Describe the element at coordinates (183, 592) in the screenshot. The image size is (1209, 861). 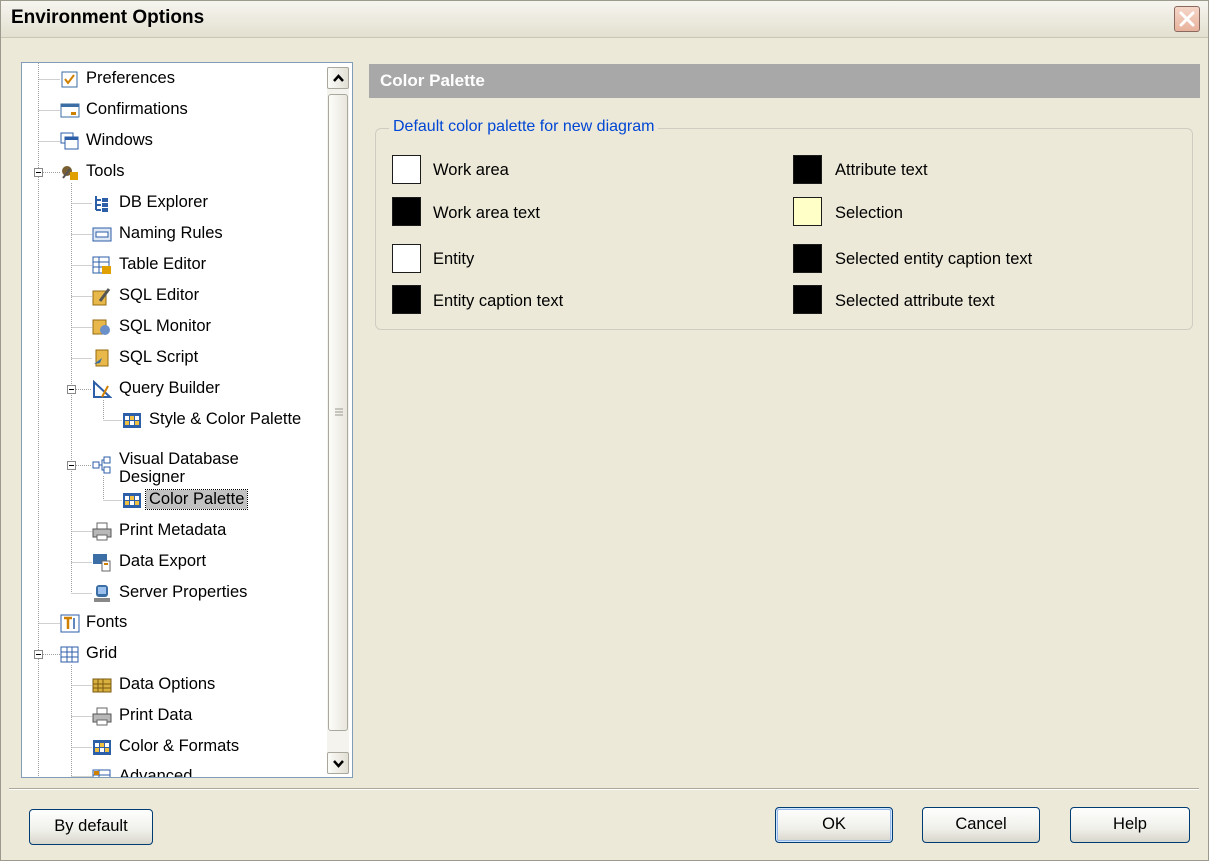
I see `tree-item-label: Server Properties` at that location.